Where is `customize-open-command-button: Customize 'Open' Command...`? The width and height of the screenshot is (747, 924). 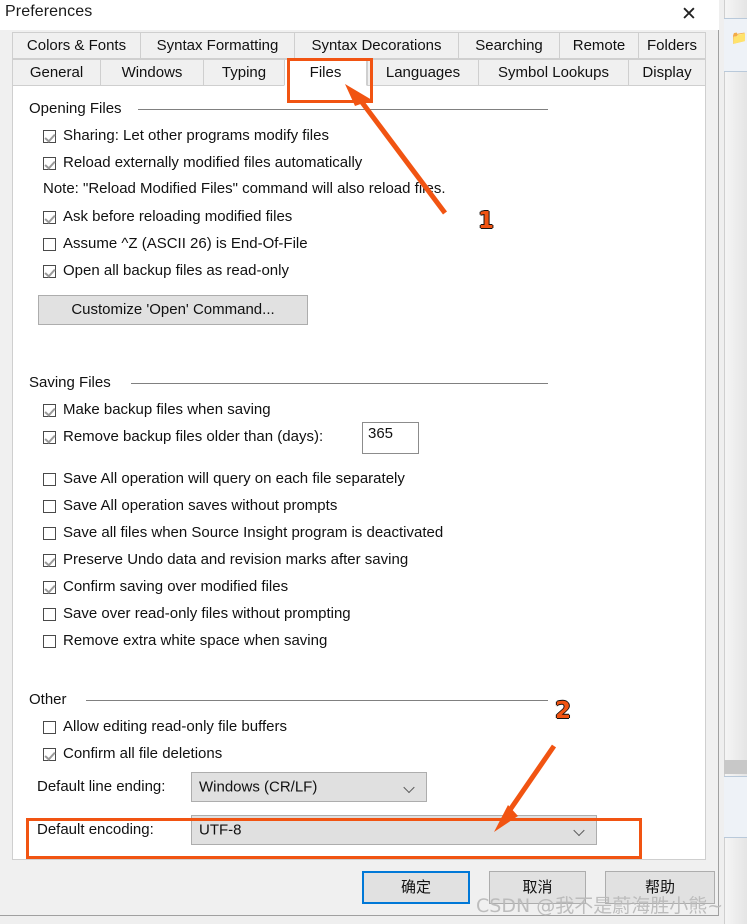 customize-open-command-button: Customize 'Open' Command... is located at coordinates (173, 310).